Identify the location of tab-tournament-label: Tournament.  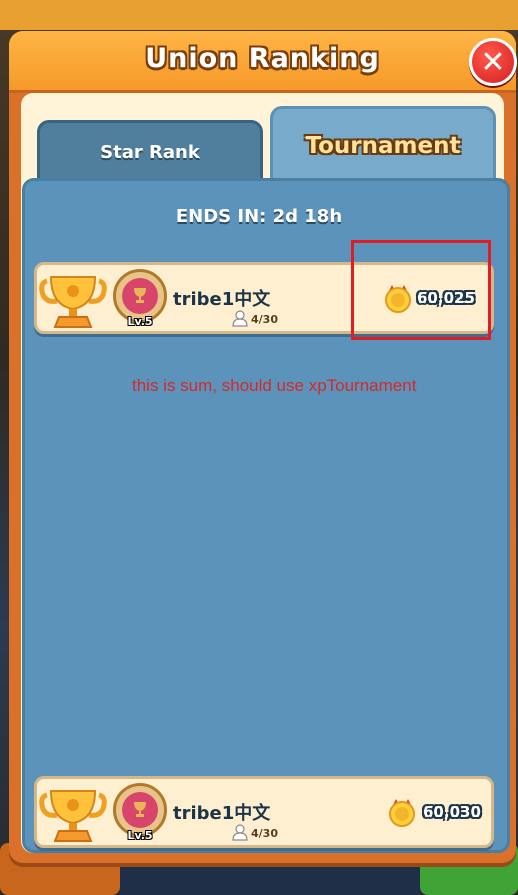
(383, 145).